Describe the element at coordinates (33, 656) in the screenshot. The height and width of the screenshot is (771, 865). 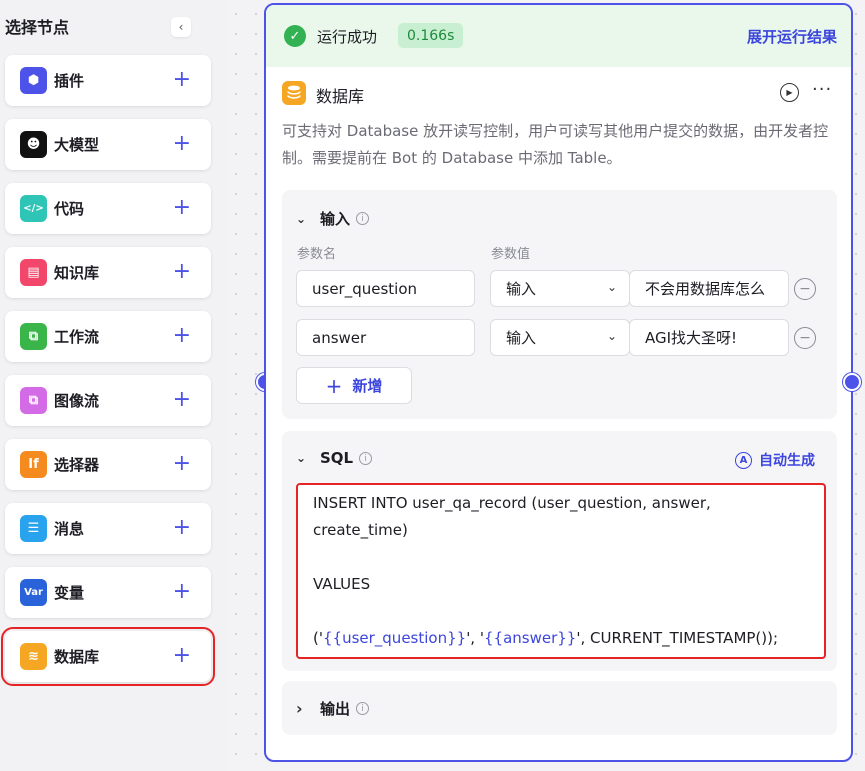
I see `database-icon: ≋` at that location.